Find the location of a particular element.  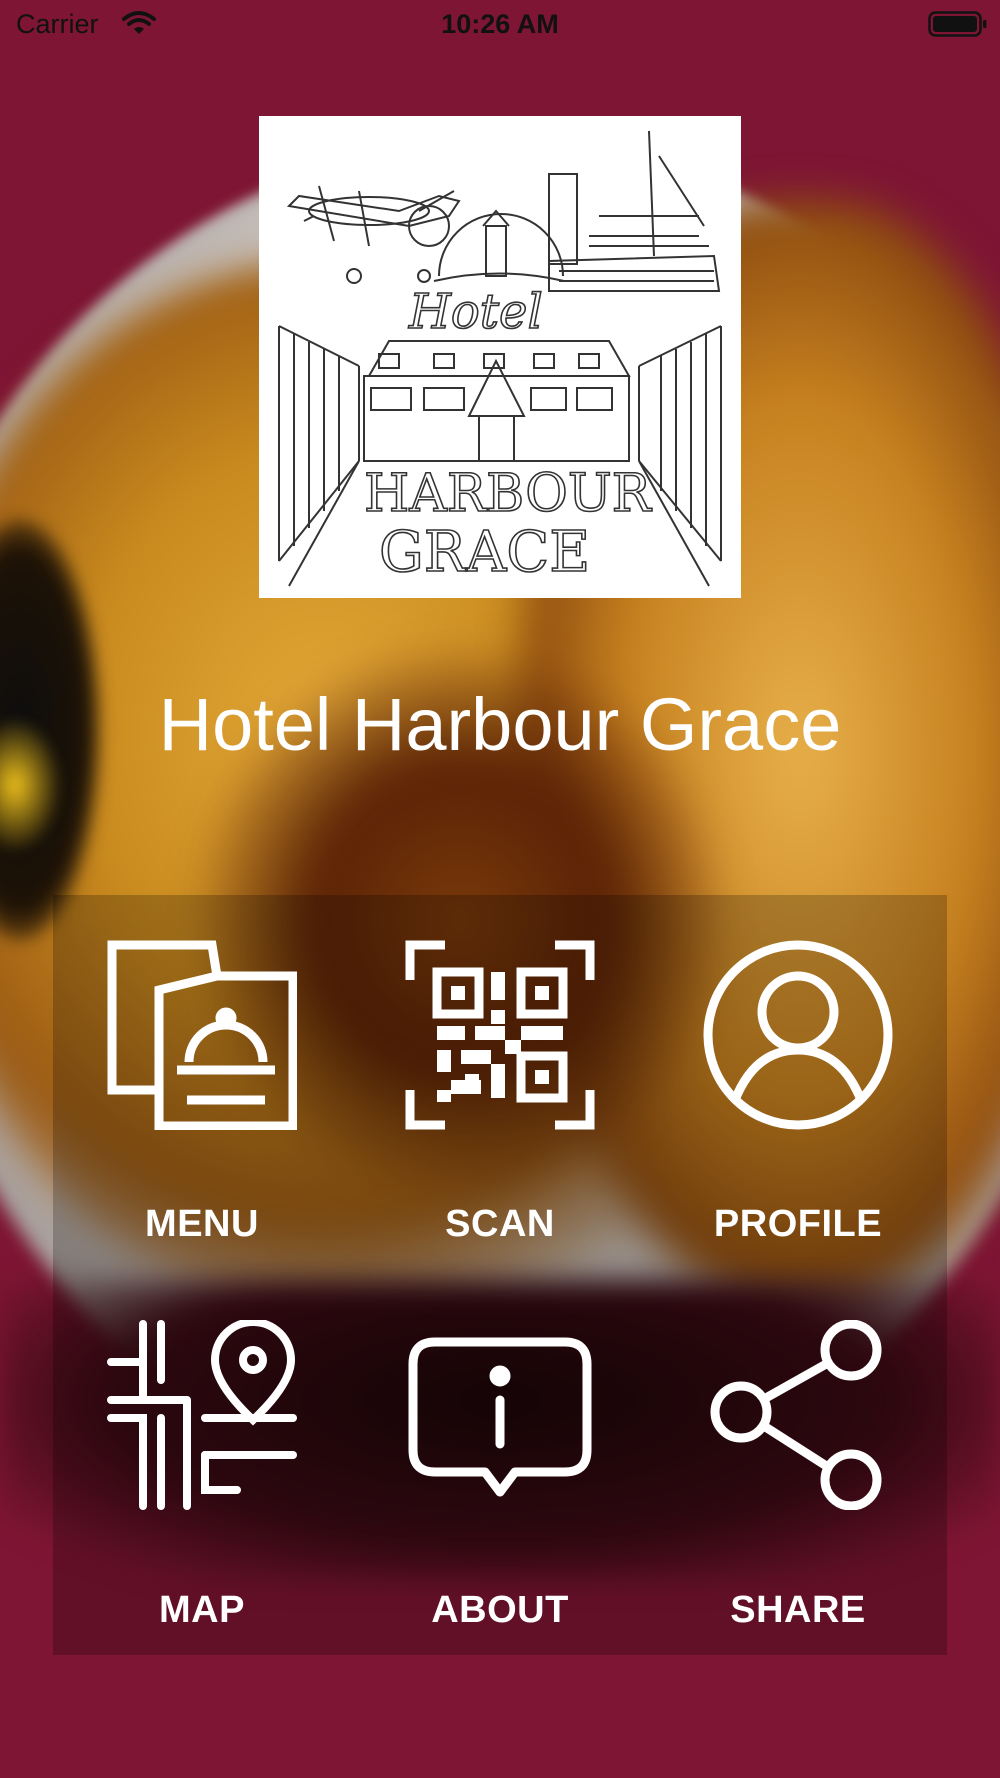

map-label: MAP is located at coordinates (202, 1610).